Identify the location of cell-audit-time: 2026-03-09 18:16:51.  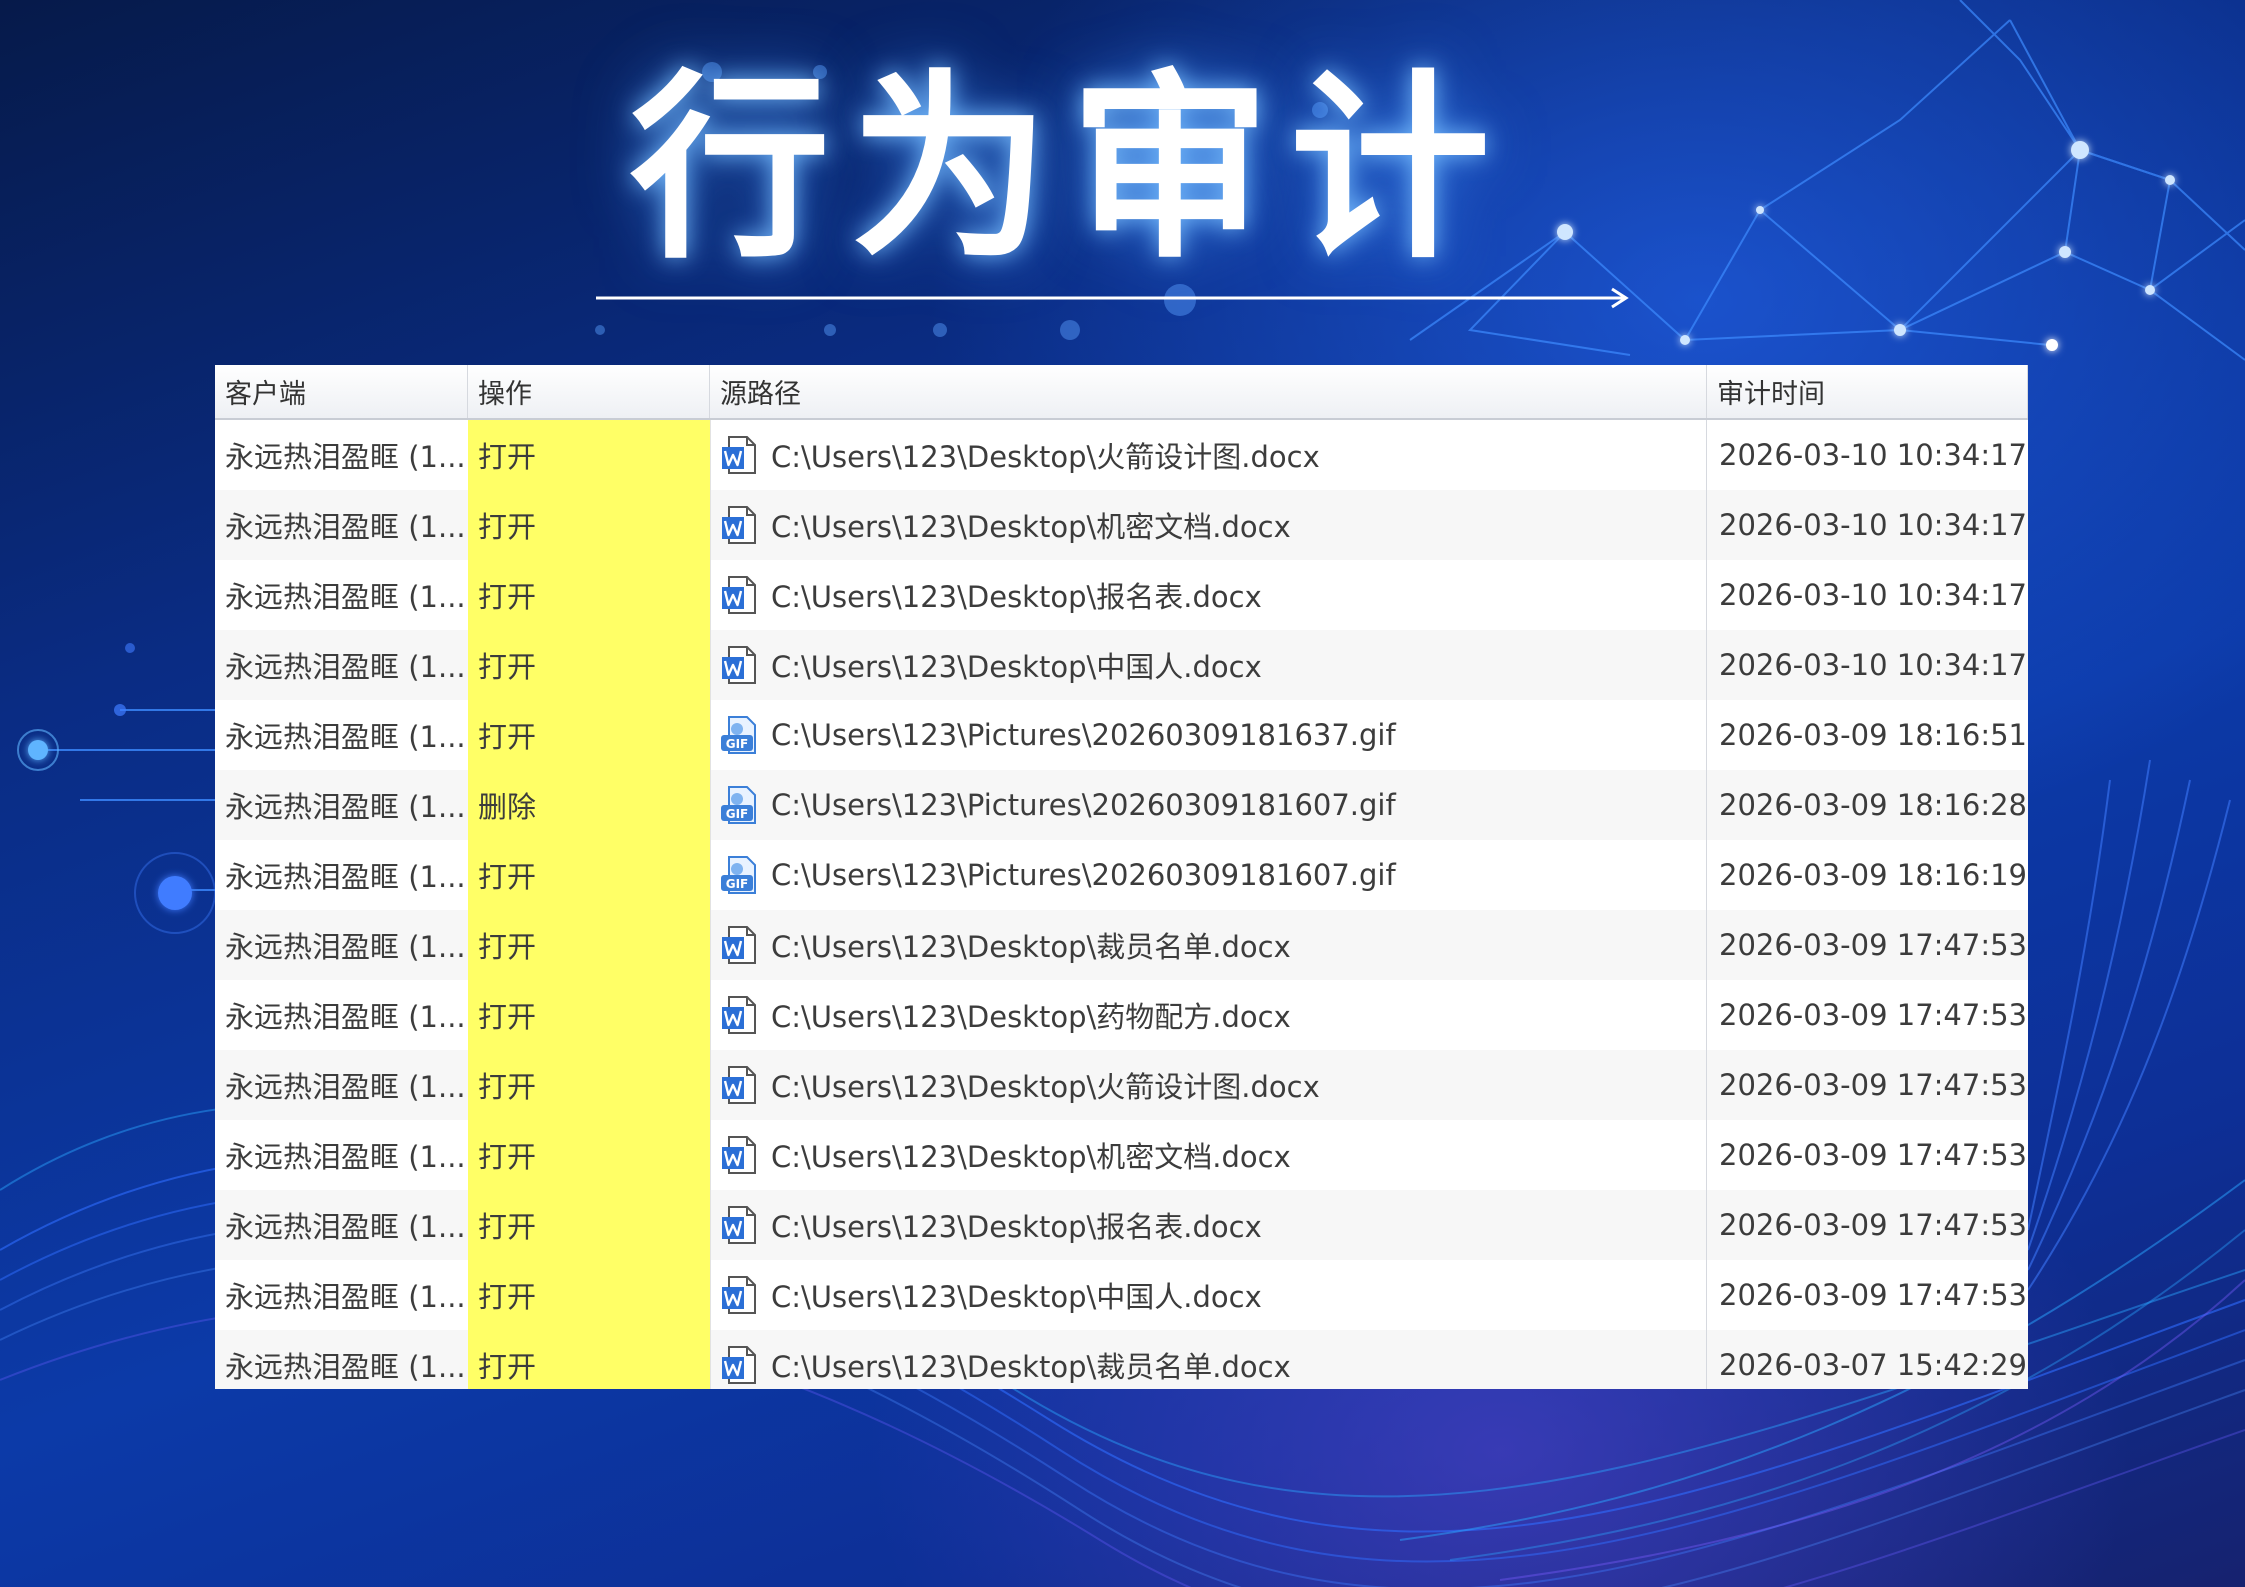
(1873, 735).